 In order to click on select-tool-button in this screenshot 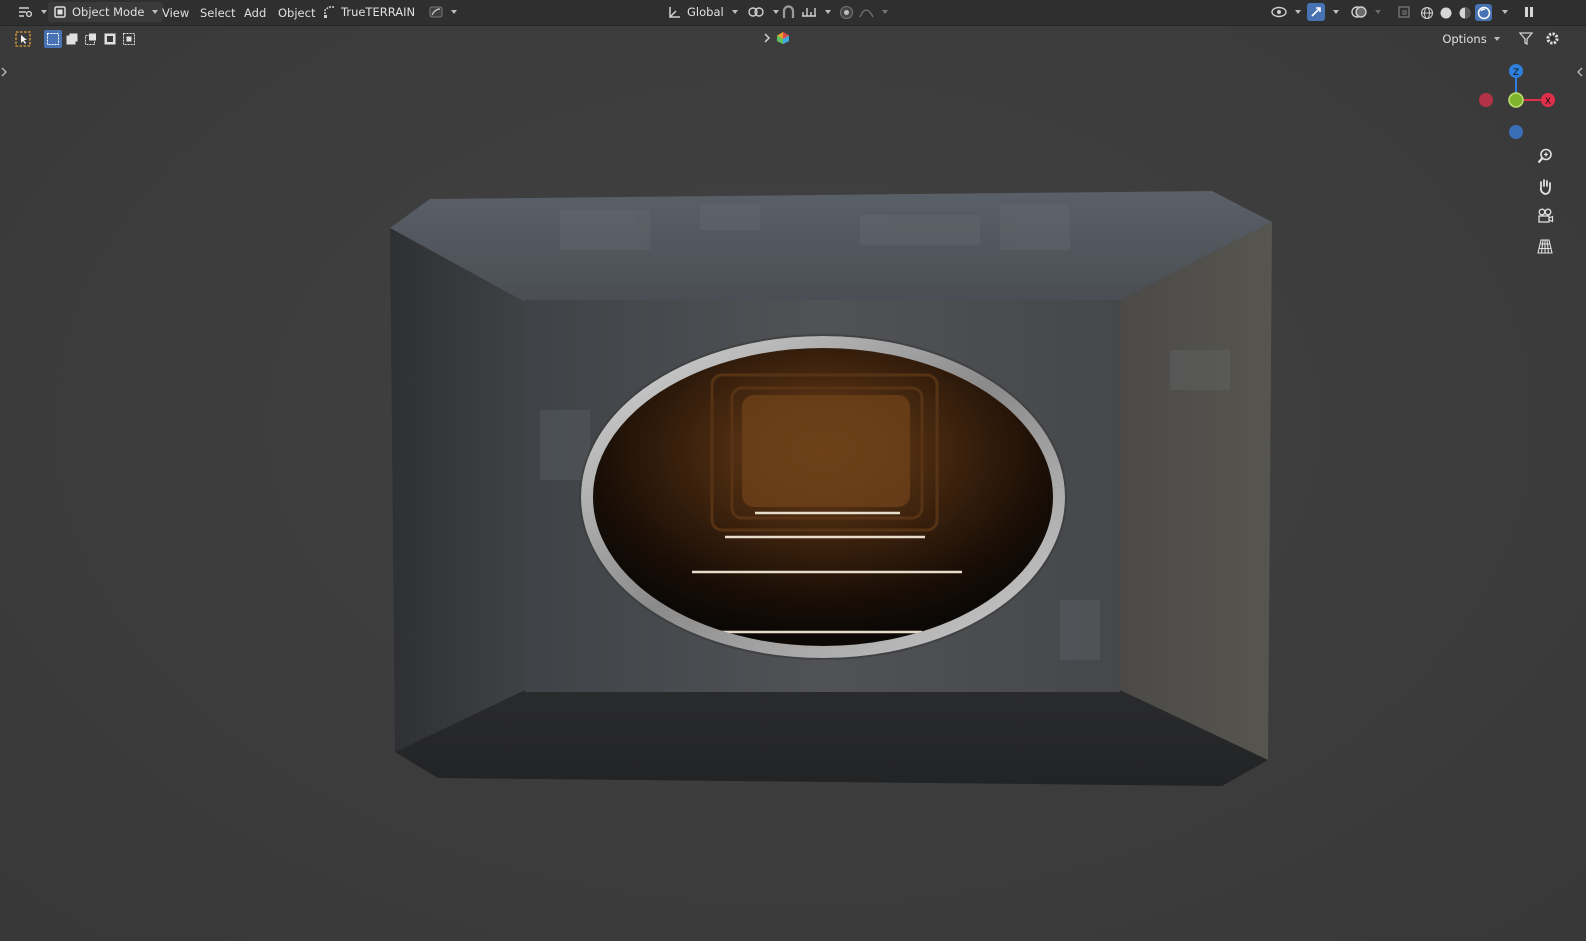, I will do `click(23, 39)`.